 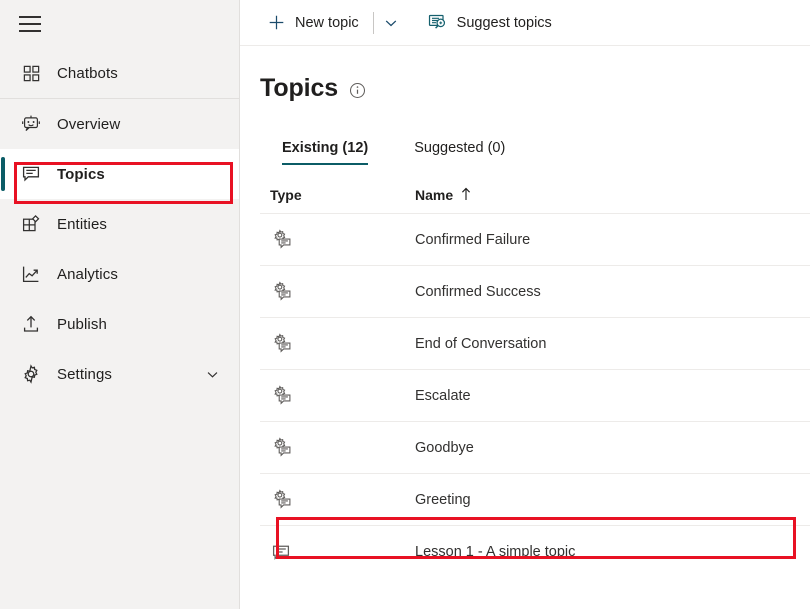 I want to click on tab-label: Existing (12), so click(x=325, y=148).